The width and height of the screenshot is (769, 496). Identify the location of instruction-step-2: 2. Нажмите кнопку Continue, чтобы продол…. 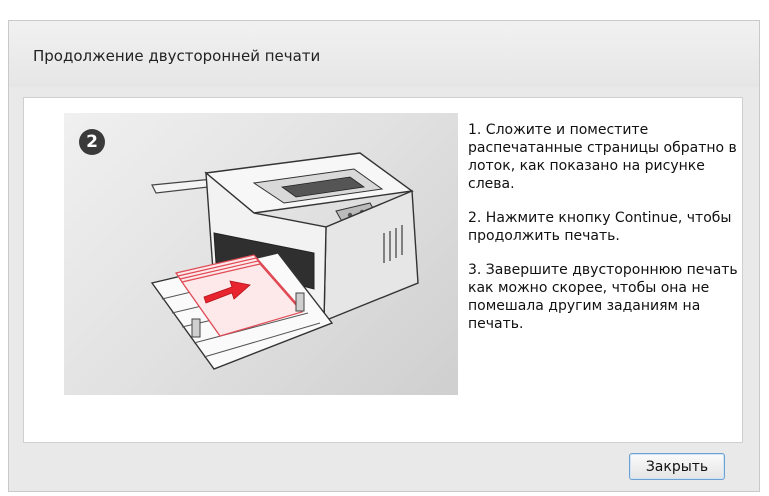
(600, 227).